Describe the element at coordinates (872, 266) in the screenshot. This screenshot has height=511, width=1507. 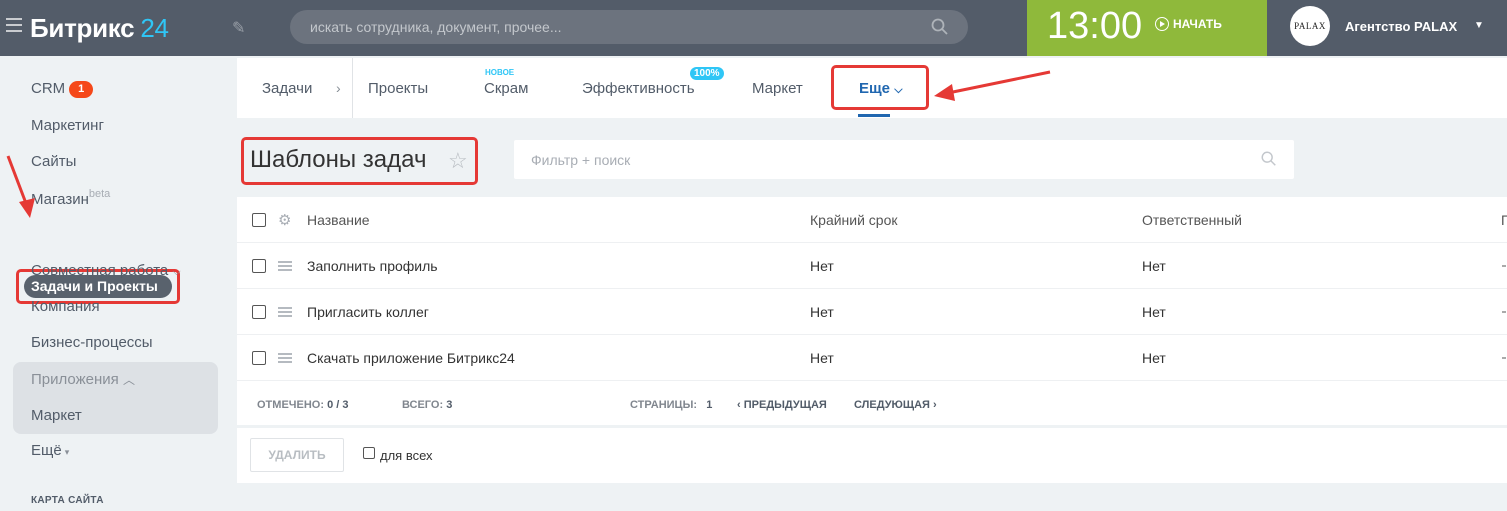
I see `table-row: Заполнить профиль Нет Нет` at that location.